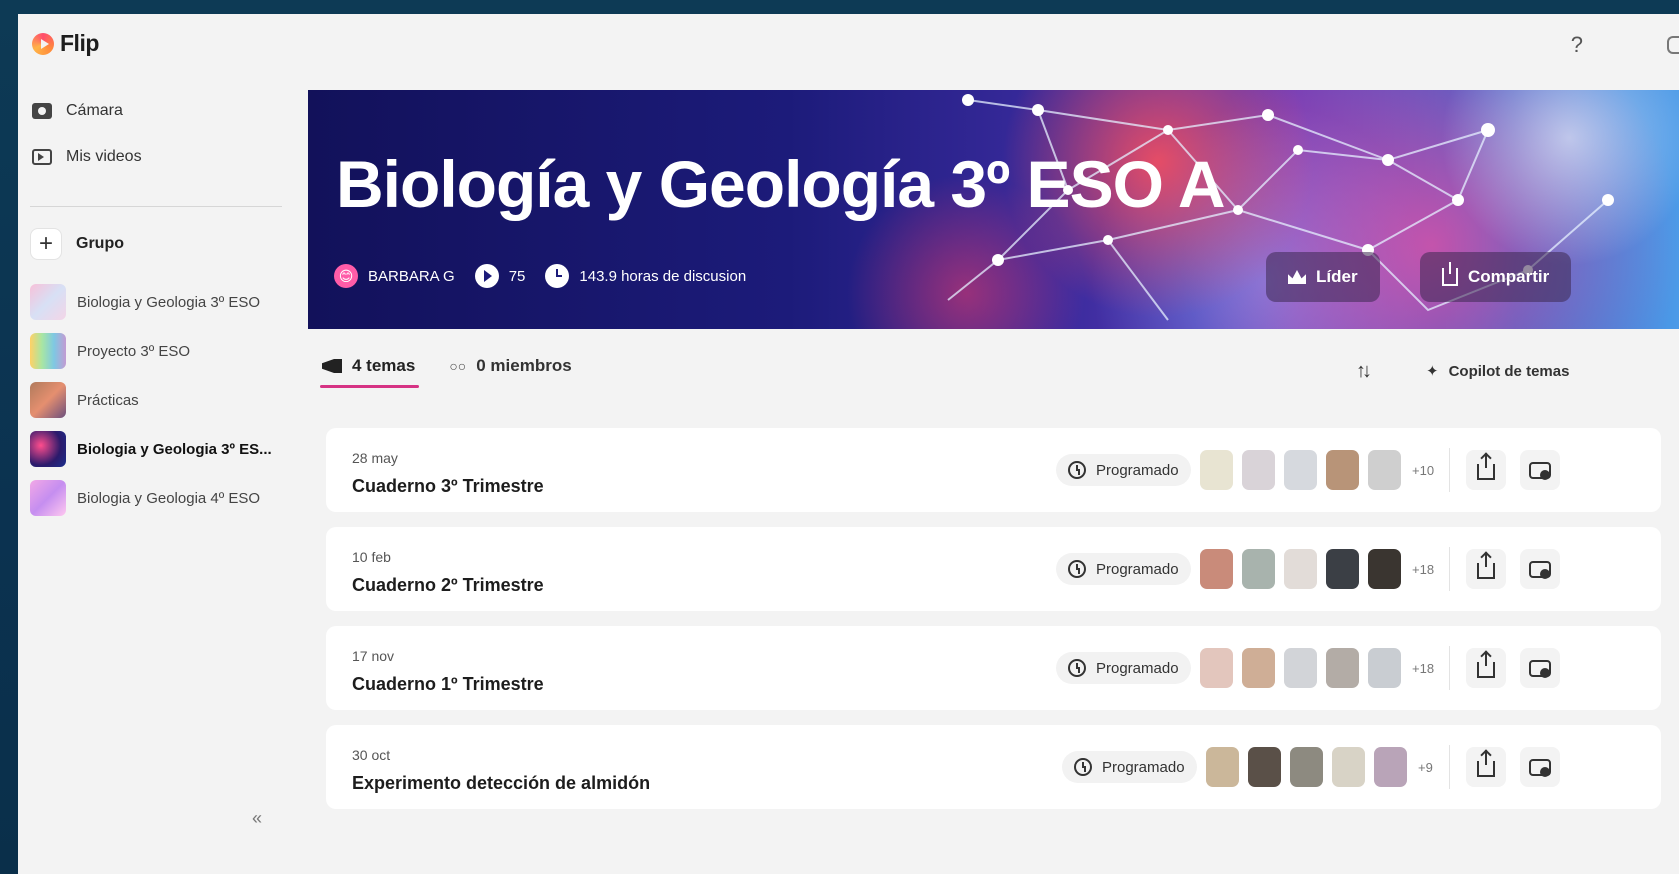 The width and height of the screenshot is (1679, 874). What do you see at coordinates (373, 656) in the screenshot?
I see `topic-date: 17 nov` at bounding box center [373, 656].